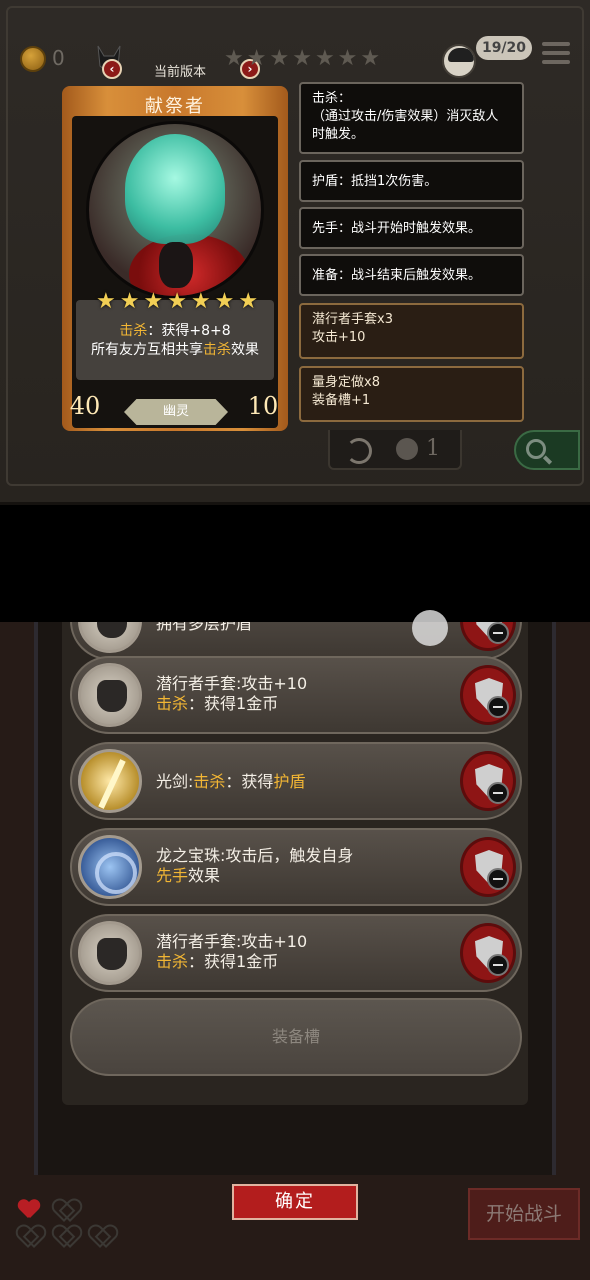 This screenshot has height=1280, width=590. I want to click on start-battle-button: 开始战斗, so click(524, 1214).